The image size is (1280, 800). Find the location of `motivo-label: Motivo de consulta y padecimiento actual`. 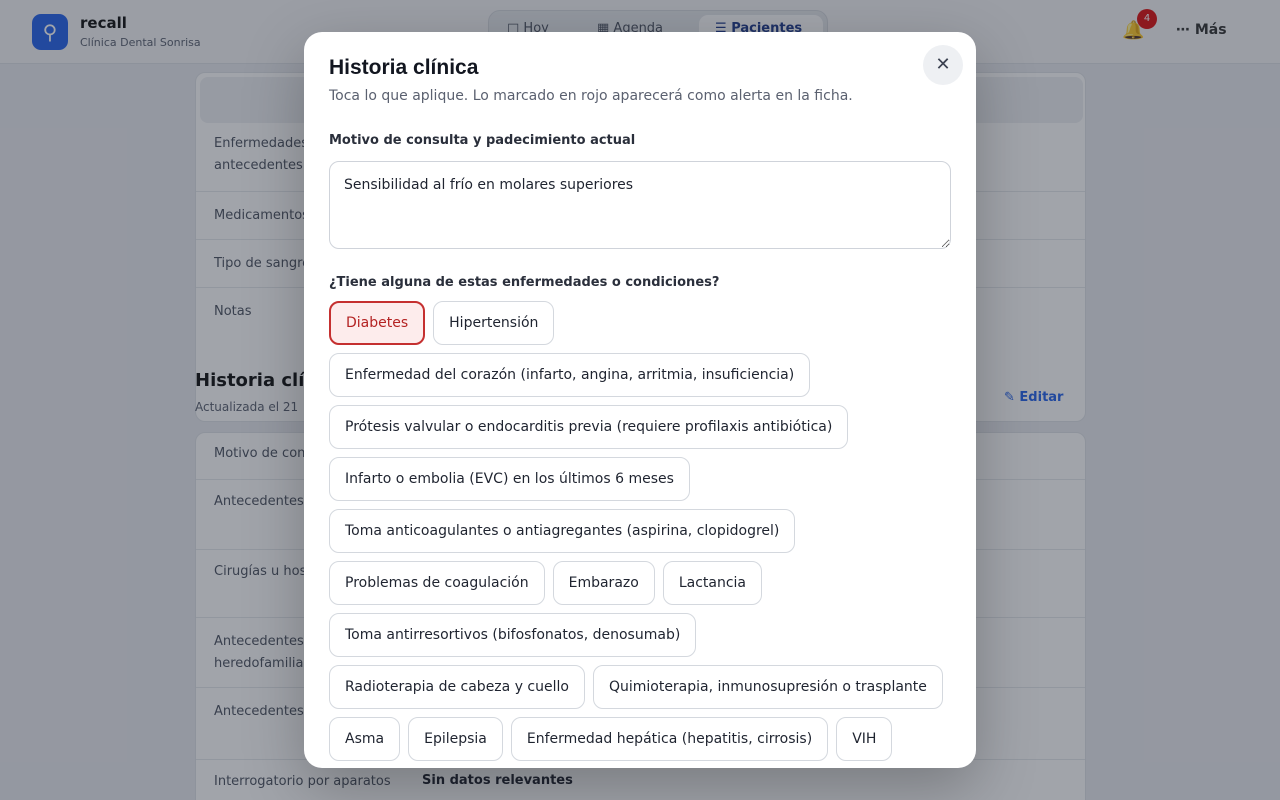

motivo-label: Motivo de consulta y padecimiento actual is located at coordinates (482, 140).